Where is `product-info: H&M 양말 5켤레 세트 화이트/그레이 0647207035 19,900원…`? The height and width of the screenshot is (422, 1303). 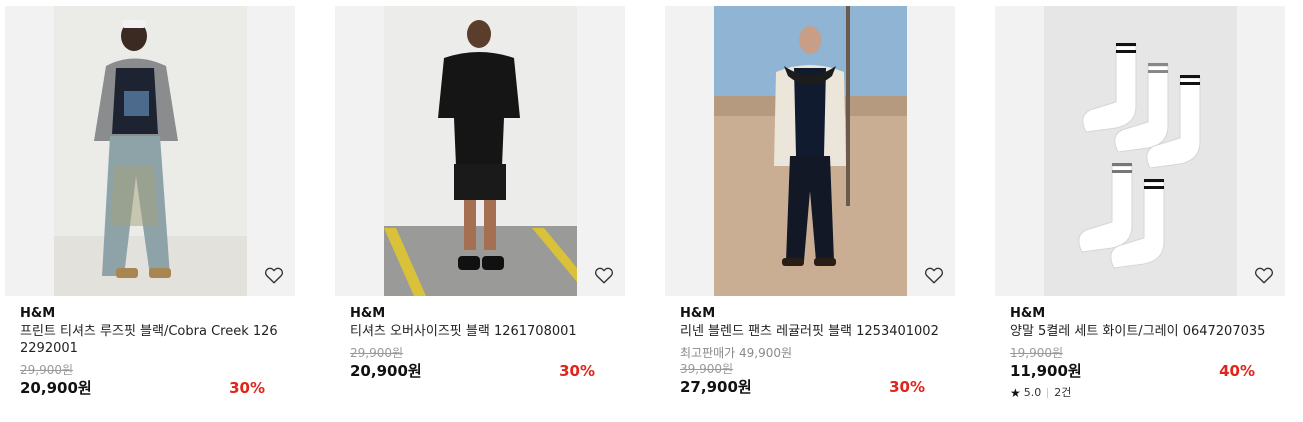 product-info: H&M 양말 5켤레 세트 화이트/그레이 0647207035 19,900원… is located at coordinates (1140, 353).